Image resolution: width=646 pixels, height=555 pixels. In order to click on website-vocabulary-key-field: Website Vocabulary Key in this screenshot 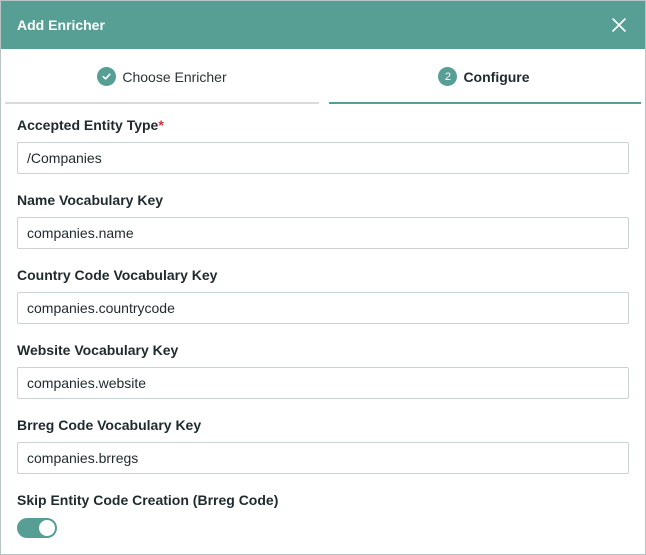, I will do `click(323, 369)`.